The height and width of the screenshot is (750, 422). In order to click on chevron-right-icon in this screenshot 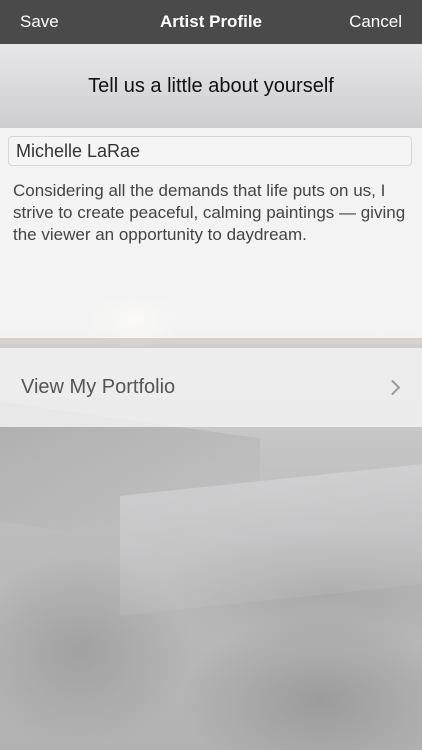, I will do `click(392, 387)`.